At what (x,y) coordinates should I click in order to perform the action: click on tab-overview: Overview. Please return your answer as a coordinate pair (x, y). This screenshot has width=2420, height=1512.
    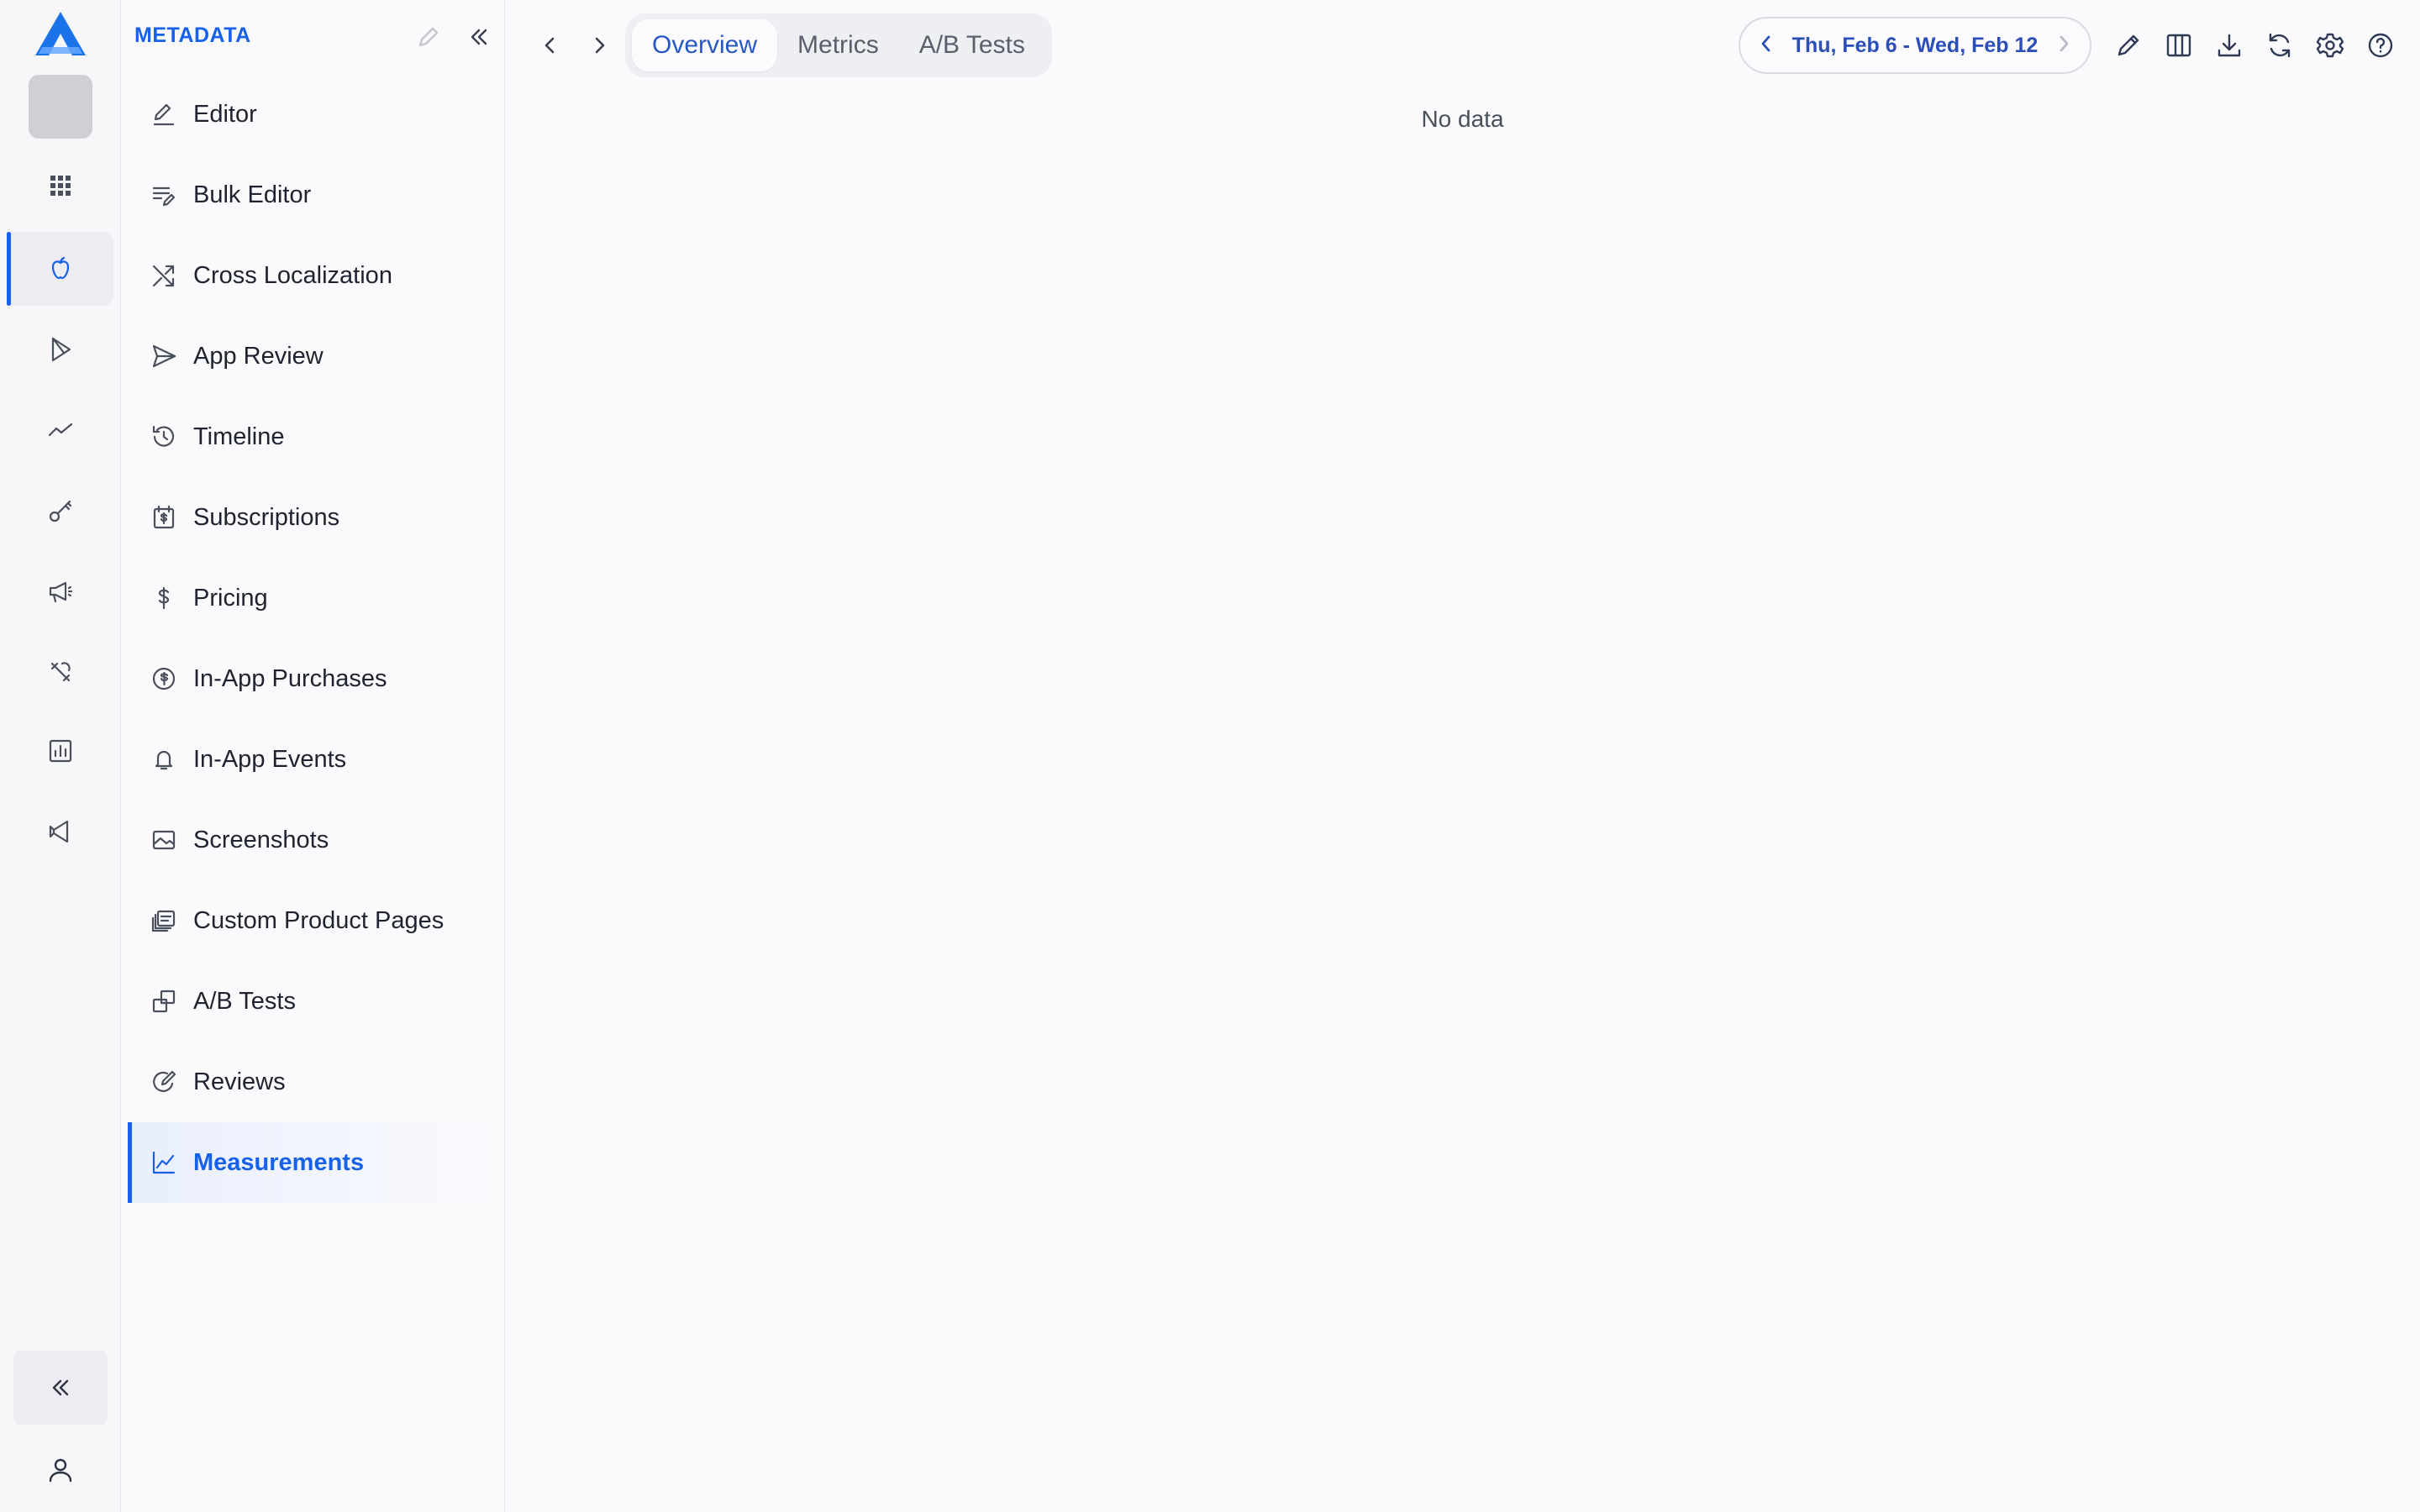
    Looking at the image, I should click on (705, 45).